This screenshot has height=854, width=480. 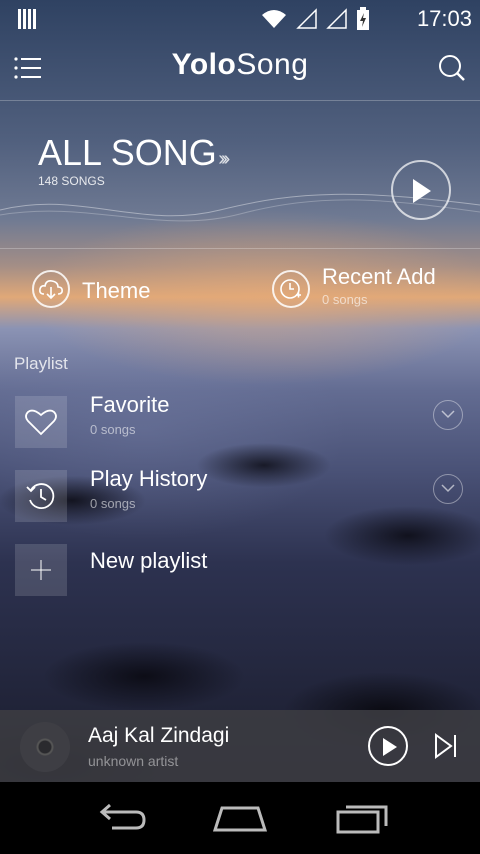 What do you see at coordinates (149, 478) in the screenshot?
I see `playlist-name: Play History` at bounding box center [149, 478].